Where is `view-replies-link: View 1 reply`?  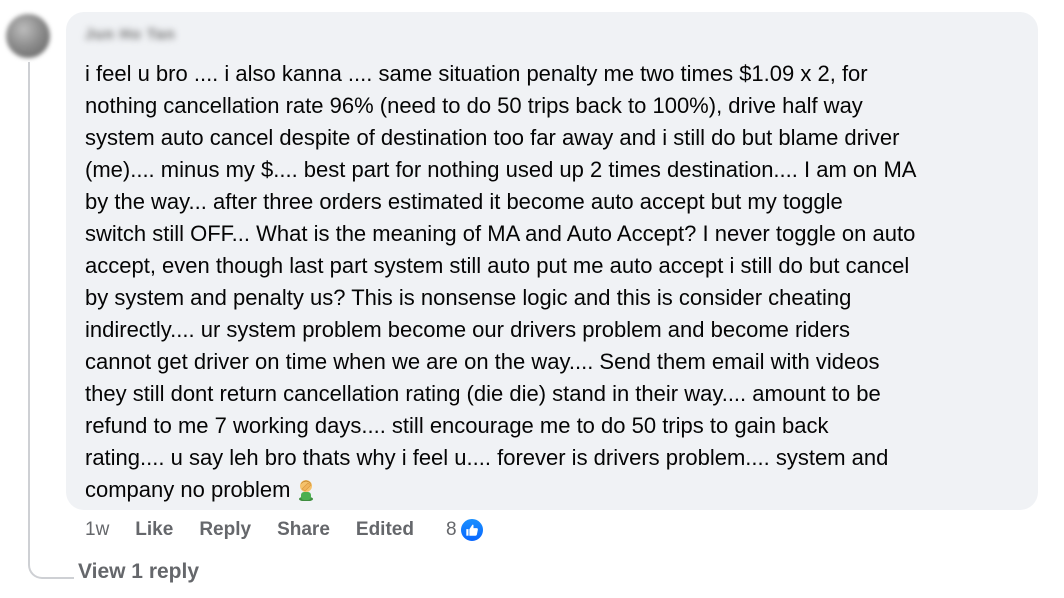 view-replies-link: View 1 reply is located at coordinates (138, 572).